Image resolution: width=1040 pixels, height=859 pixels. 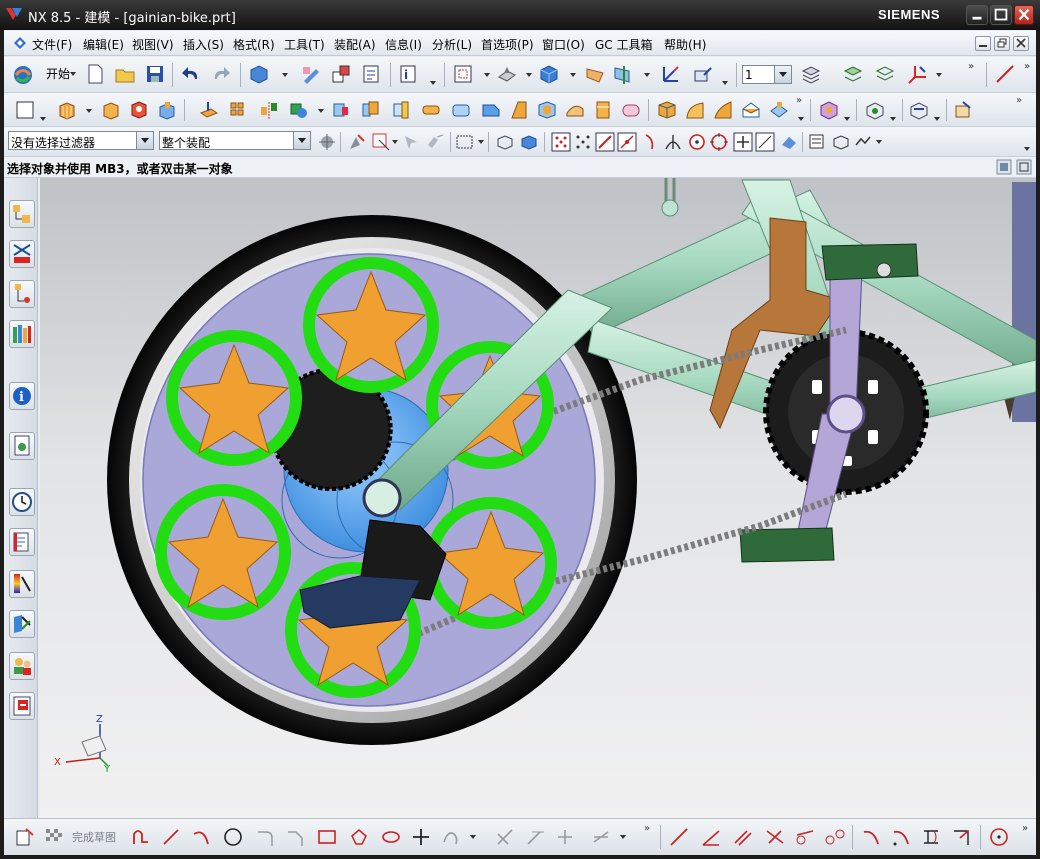 What do you see at coordinates (841, 142) in the screenshot?
I see `select-inside-icon` at bounding box center [841, 142].